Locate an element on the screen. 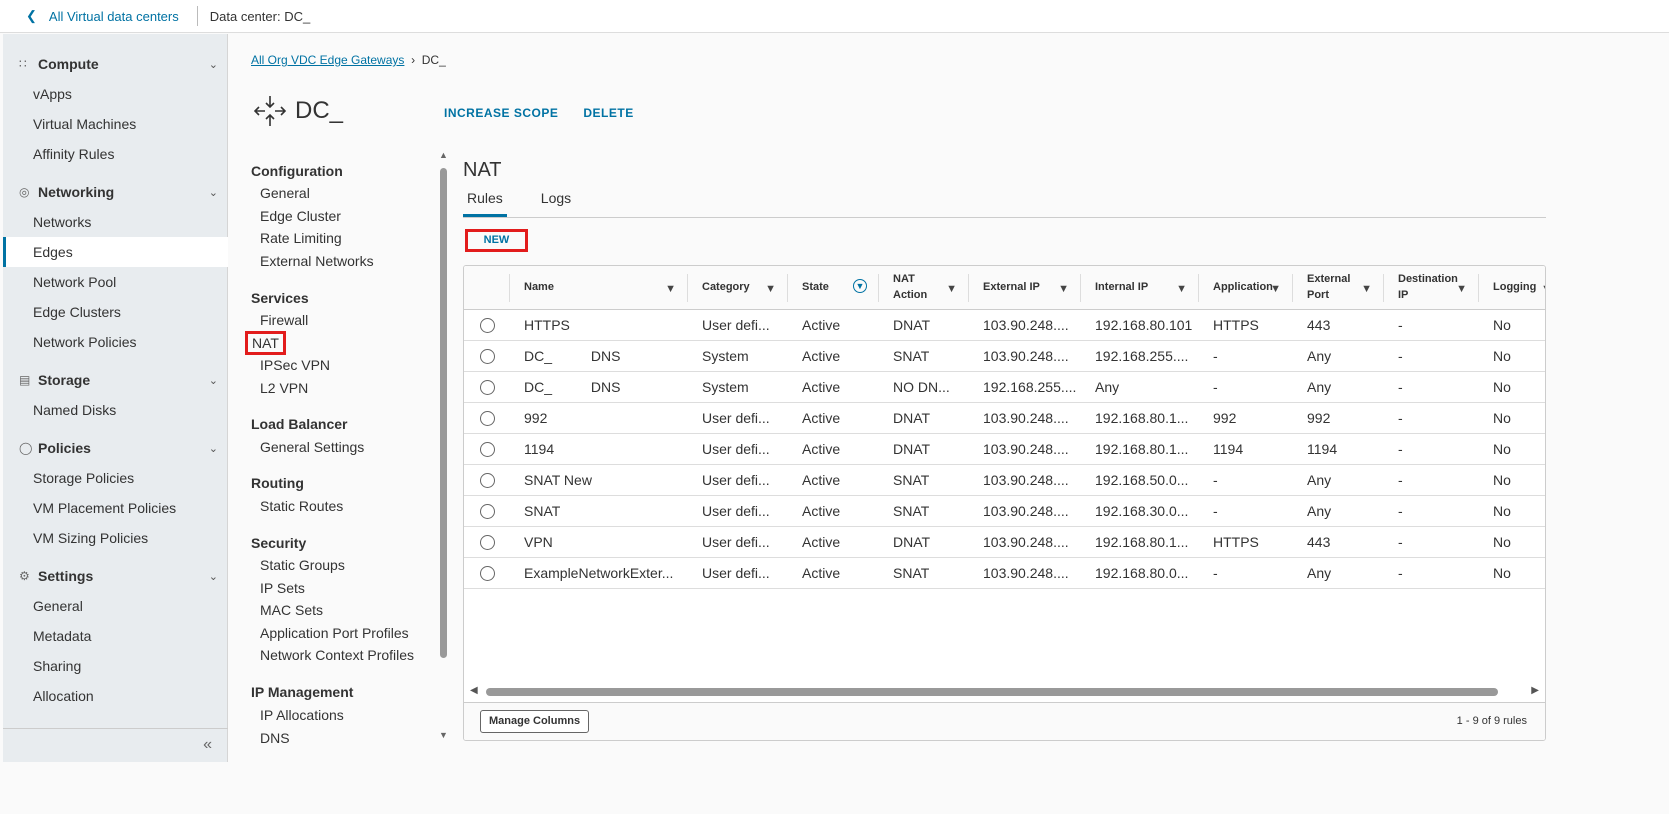  sidebar-item-allocation: Allocation is located at coordinates (115, 696).